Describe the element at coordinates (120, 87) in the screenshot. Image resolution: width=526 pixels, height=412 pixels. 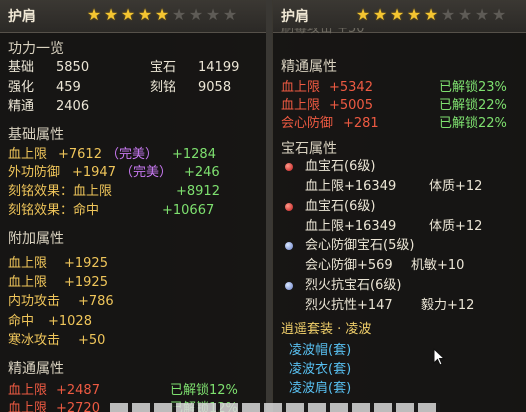
I see `overview-row: 强化 459 刻铭 9058` at that location.